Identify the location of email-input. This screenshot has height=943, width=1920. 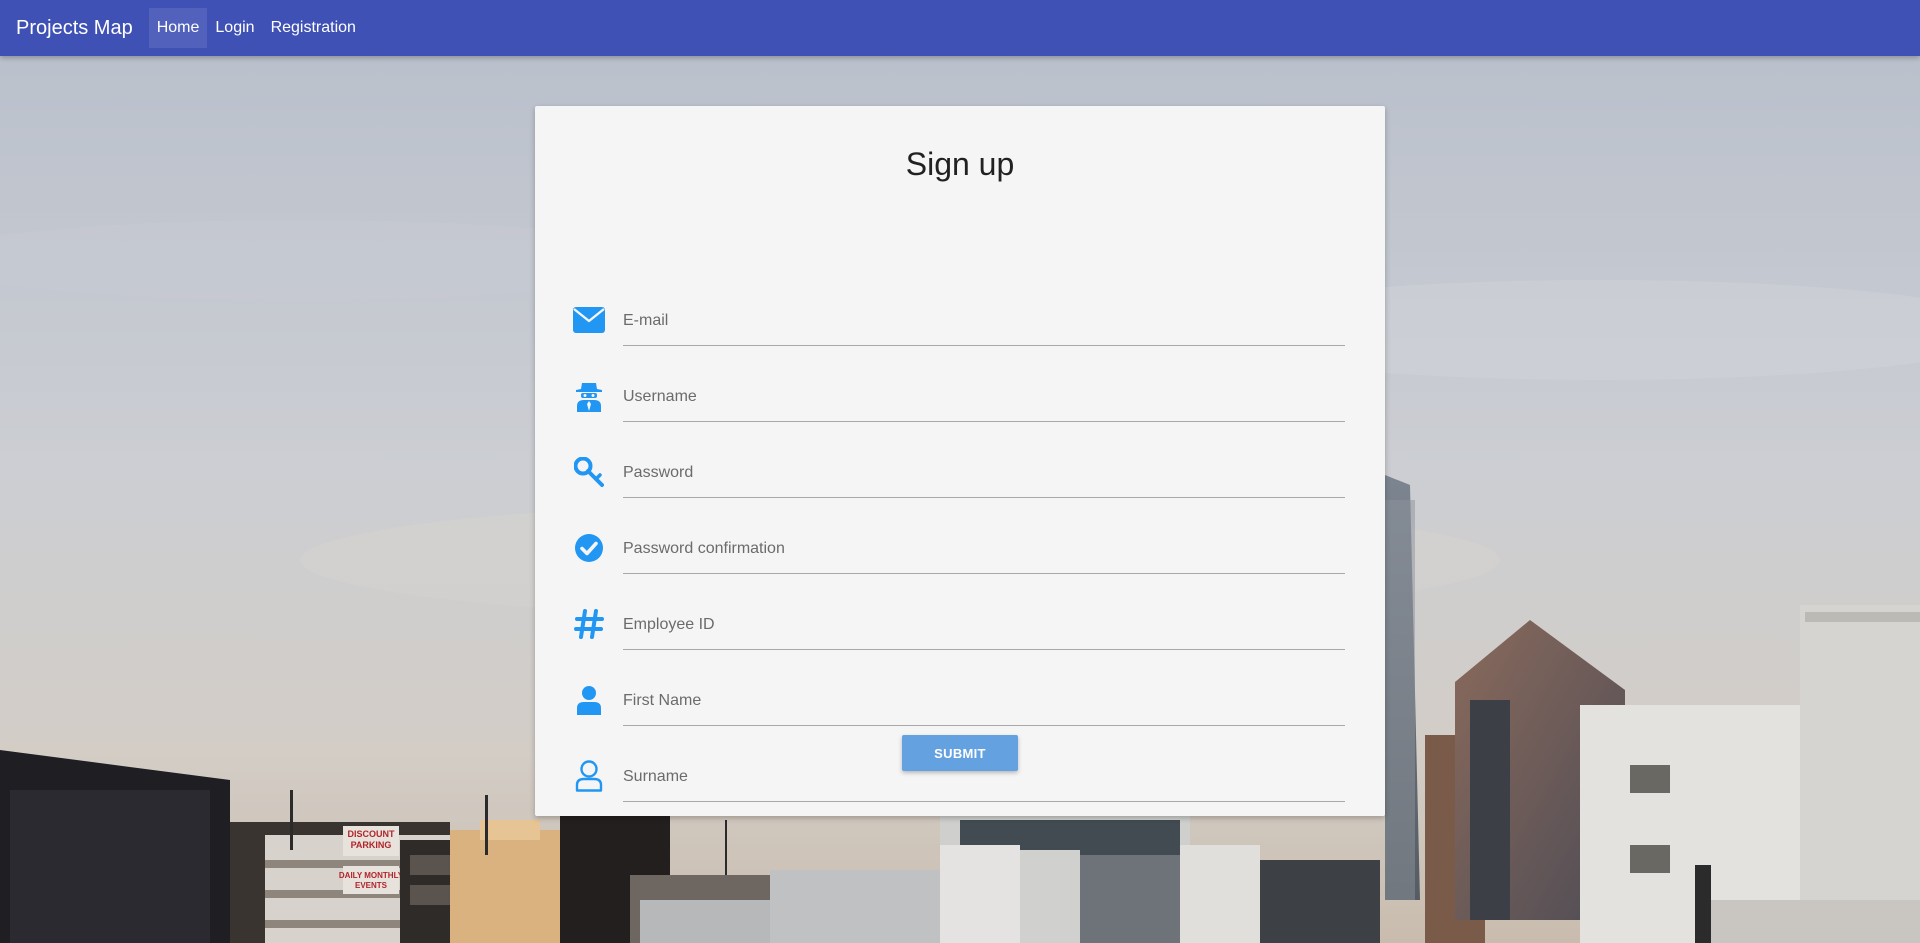
(984, 321).